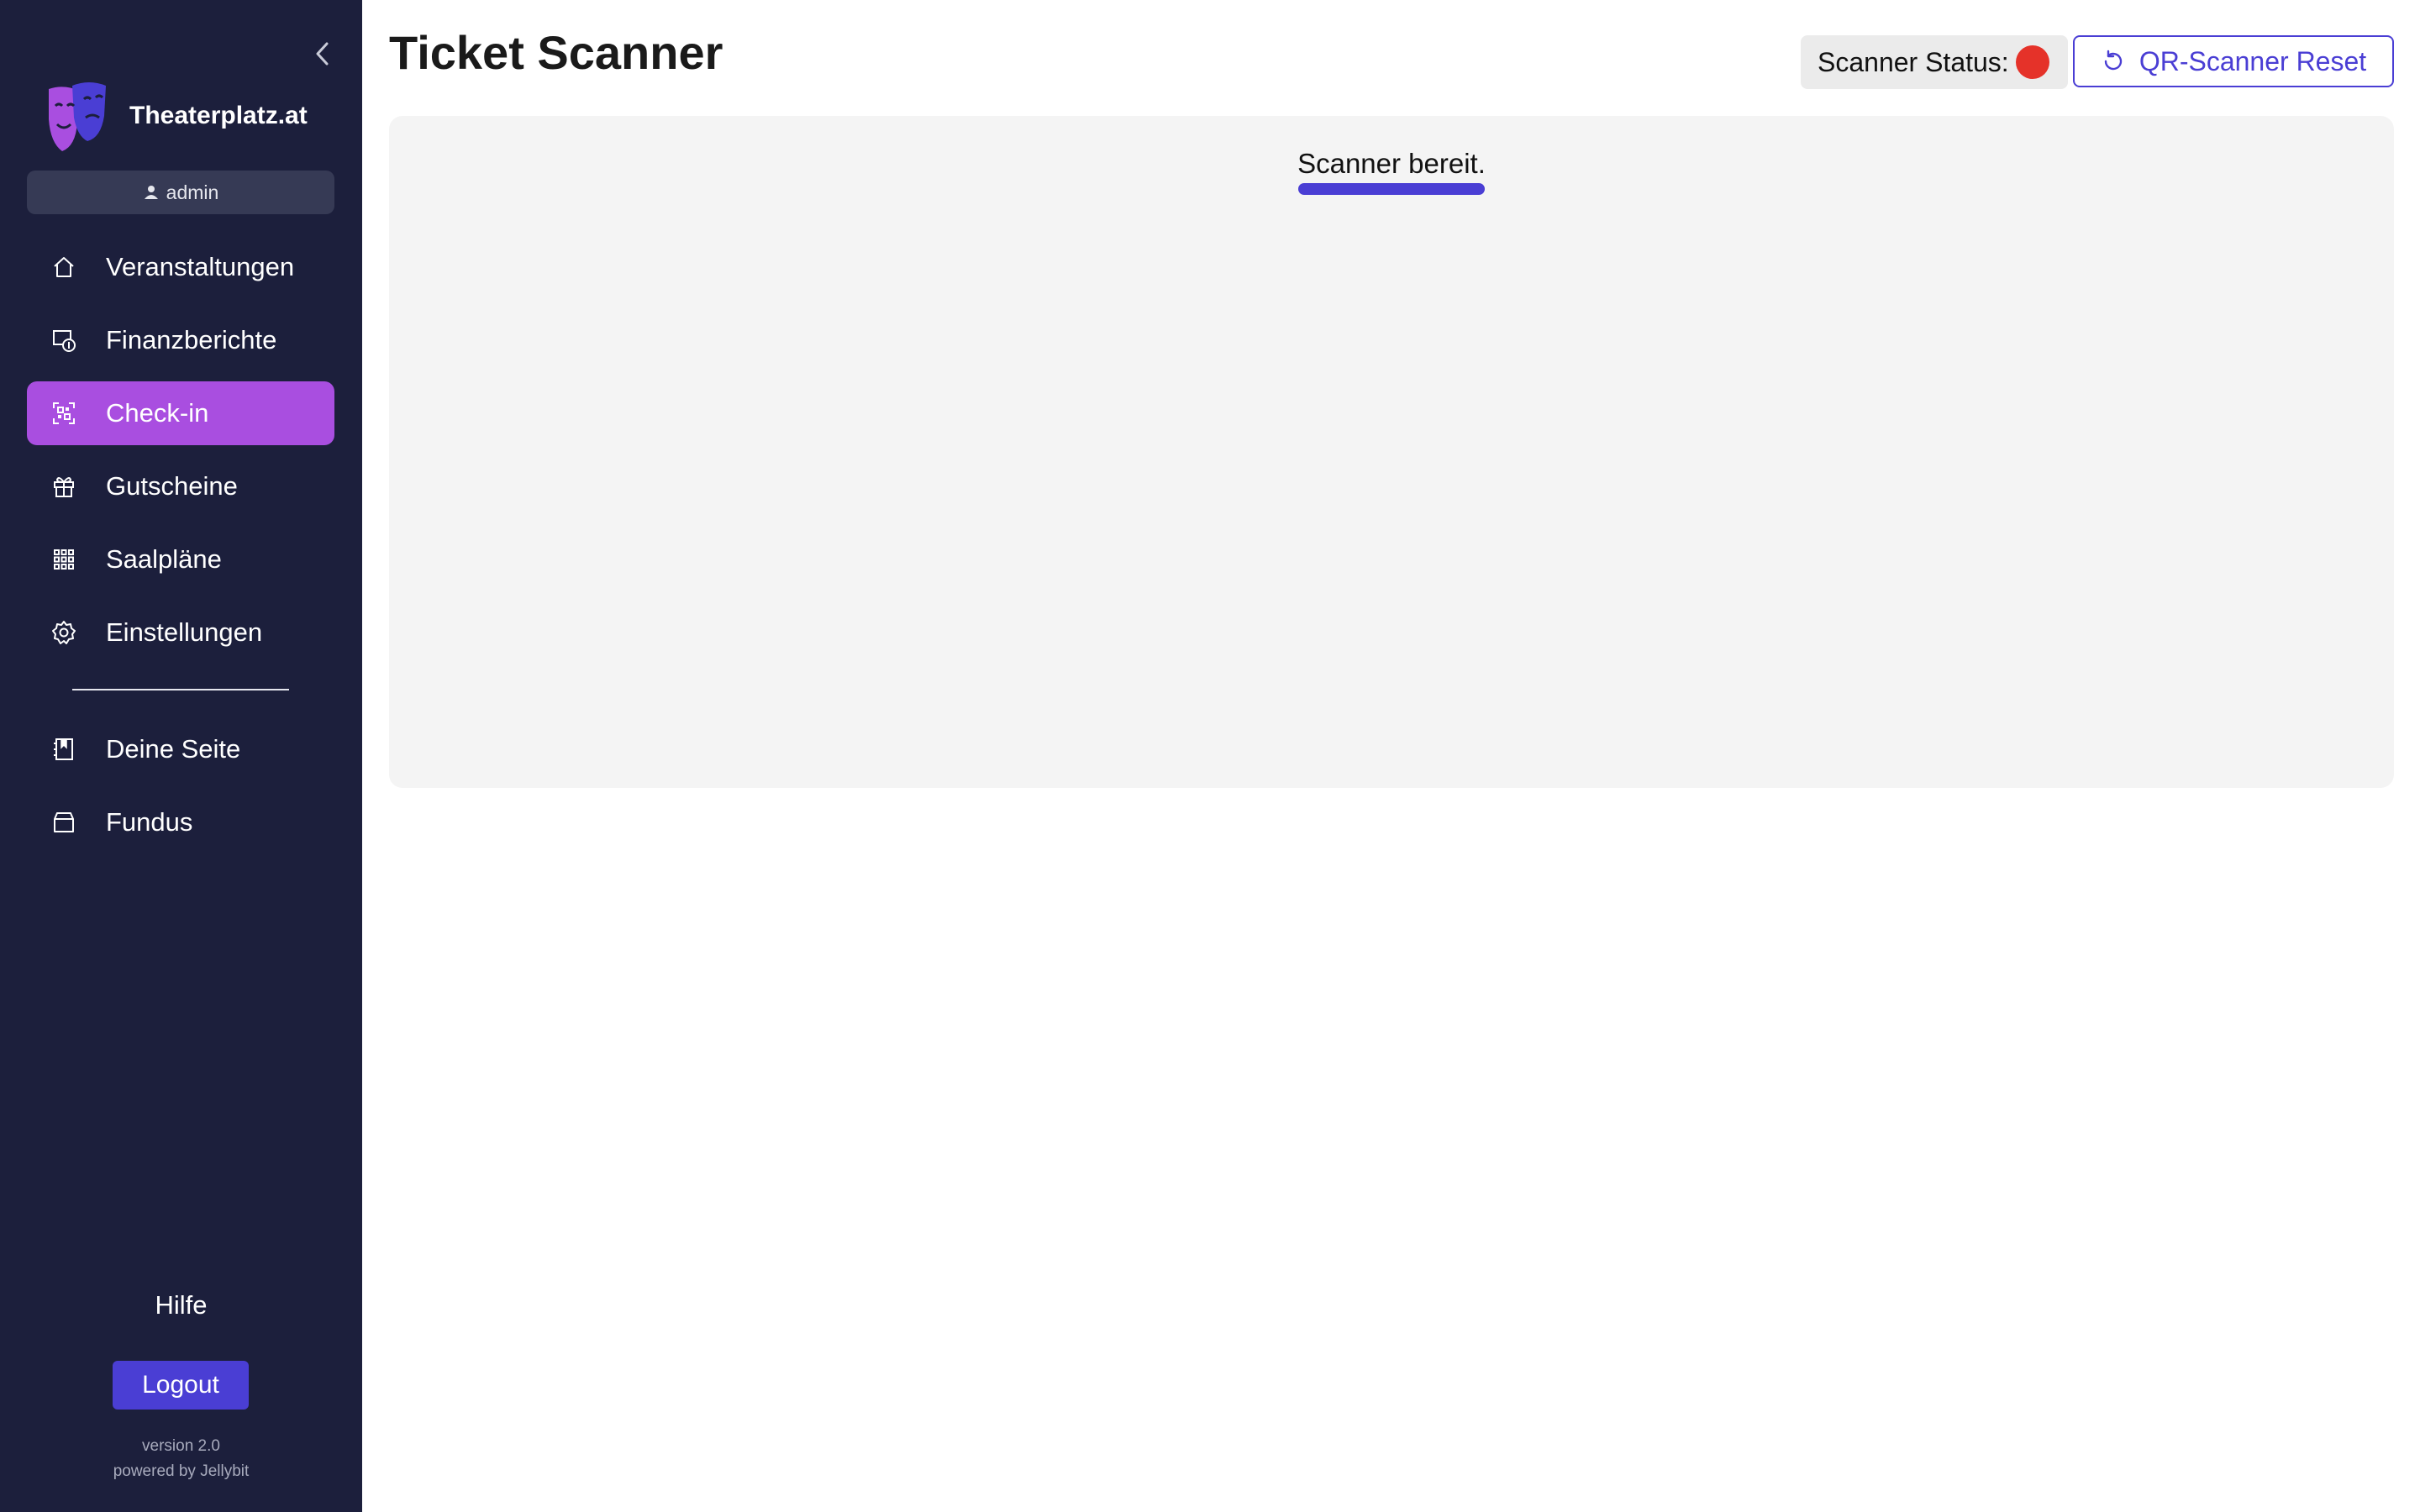  What do you see at coordinates (2032, 62) in the screenshot?
I see `status-indicator-dot` at bounding box center [2032, 62].